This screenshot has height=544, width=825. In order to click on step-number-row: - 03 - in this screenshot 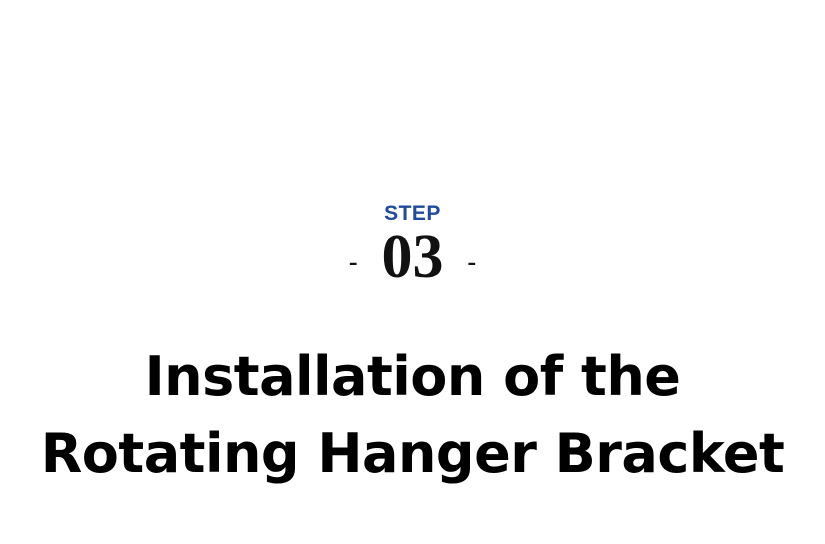, I will do `click(412, 257)`.